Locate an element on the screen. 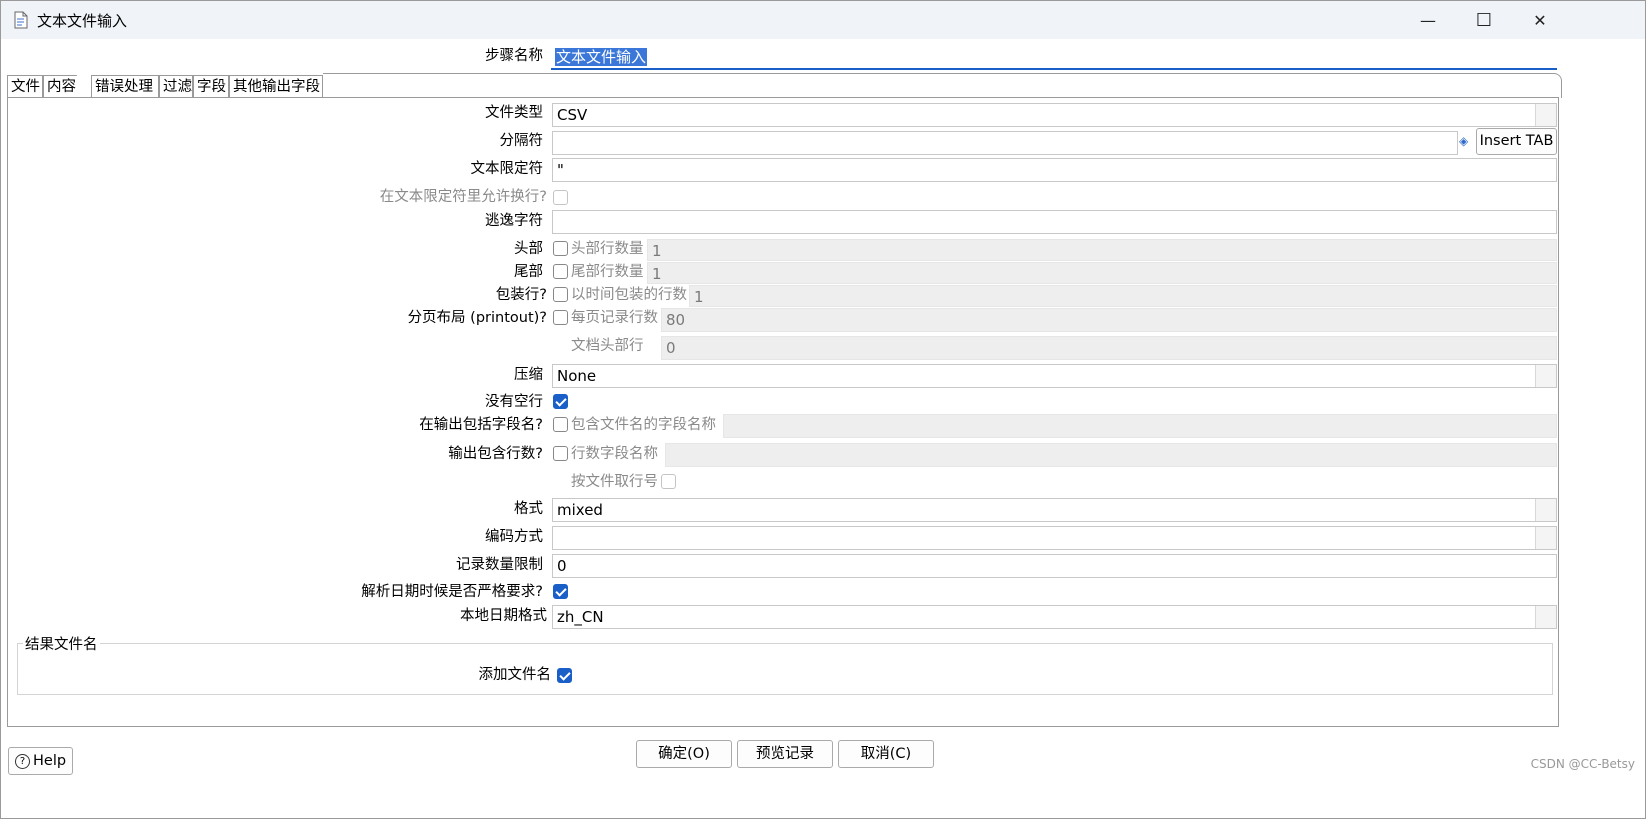 This screenshot has height=819, width=1646. step-name-input: 文本文件输入 is located at coordinates (1054, 58).